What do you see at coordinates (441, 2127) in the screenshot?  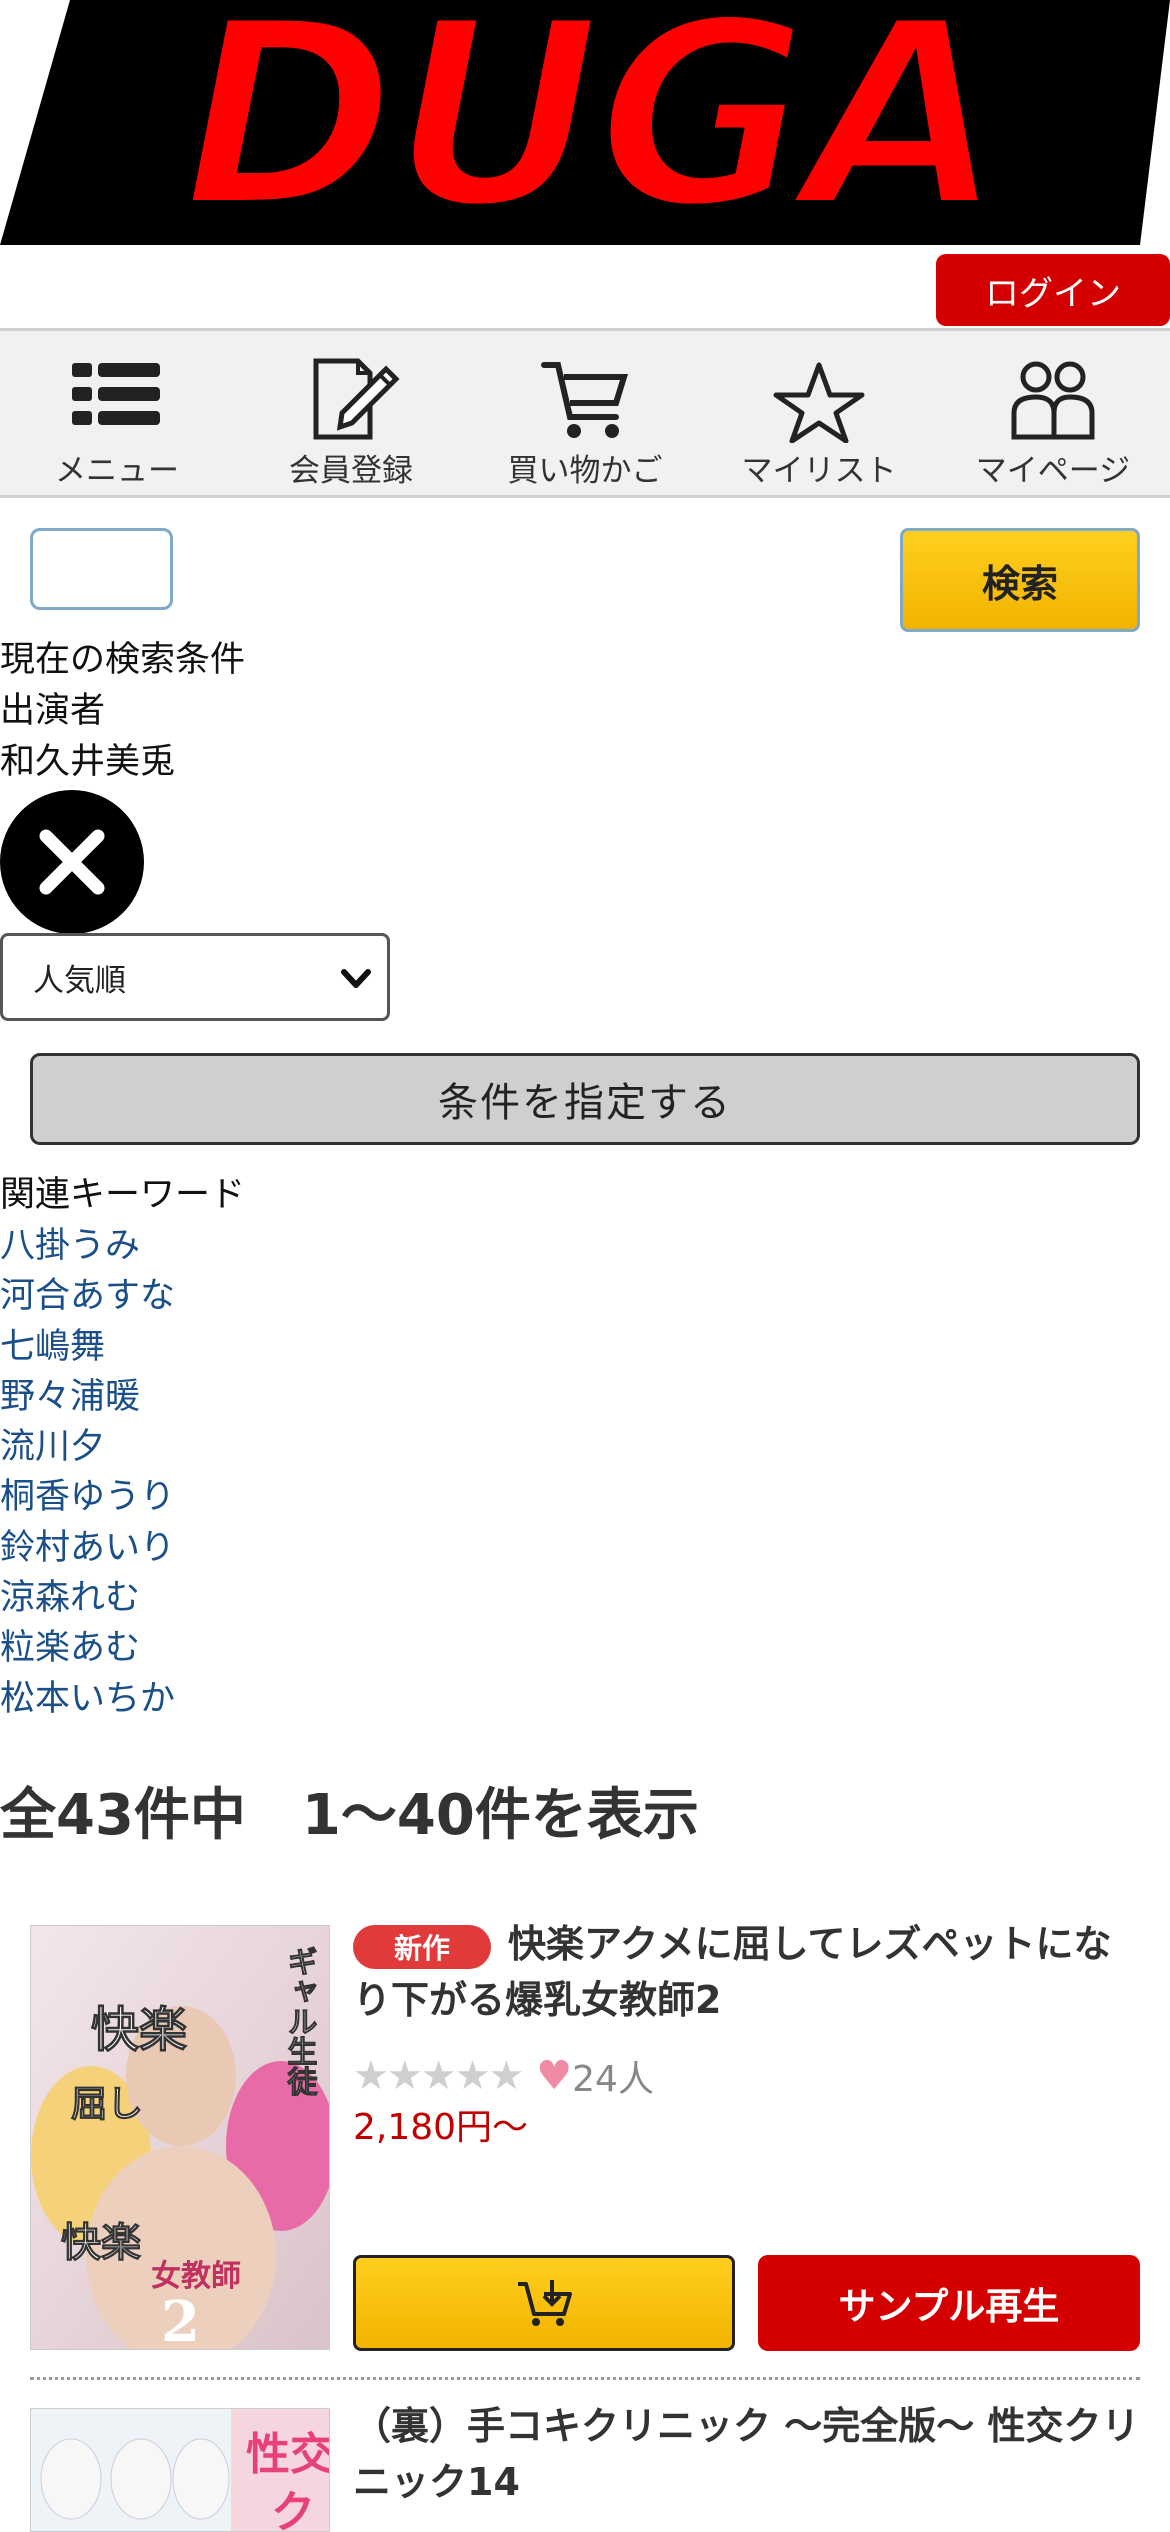 I see `product-price: 2,180円〜` at bounding box center [441, 2127].